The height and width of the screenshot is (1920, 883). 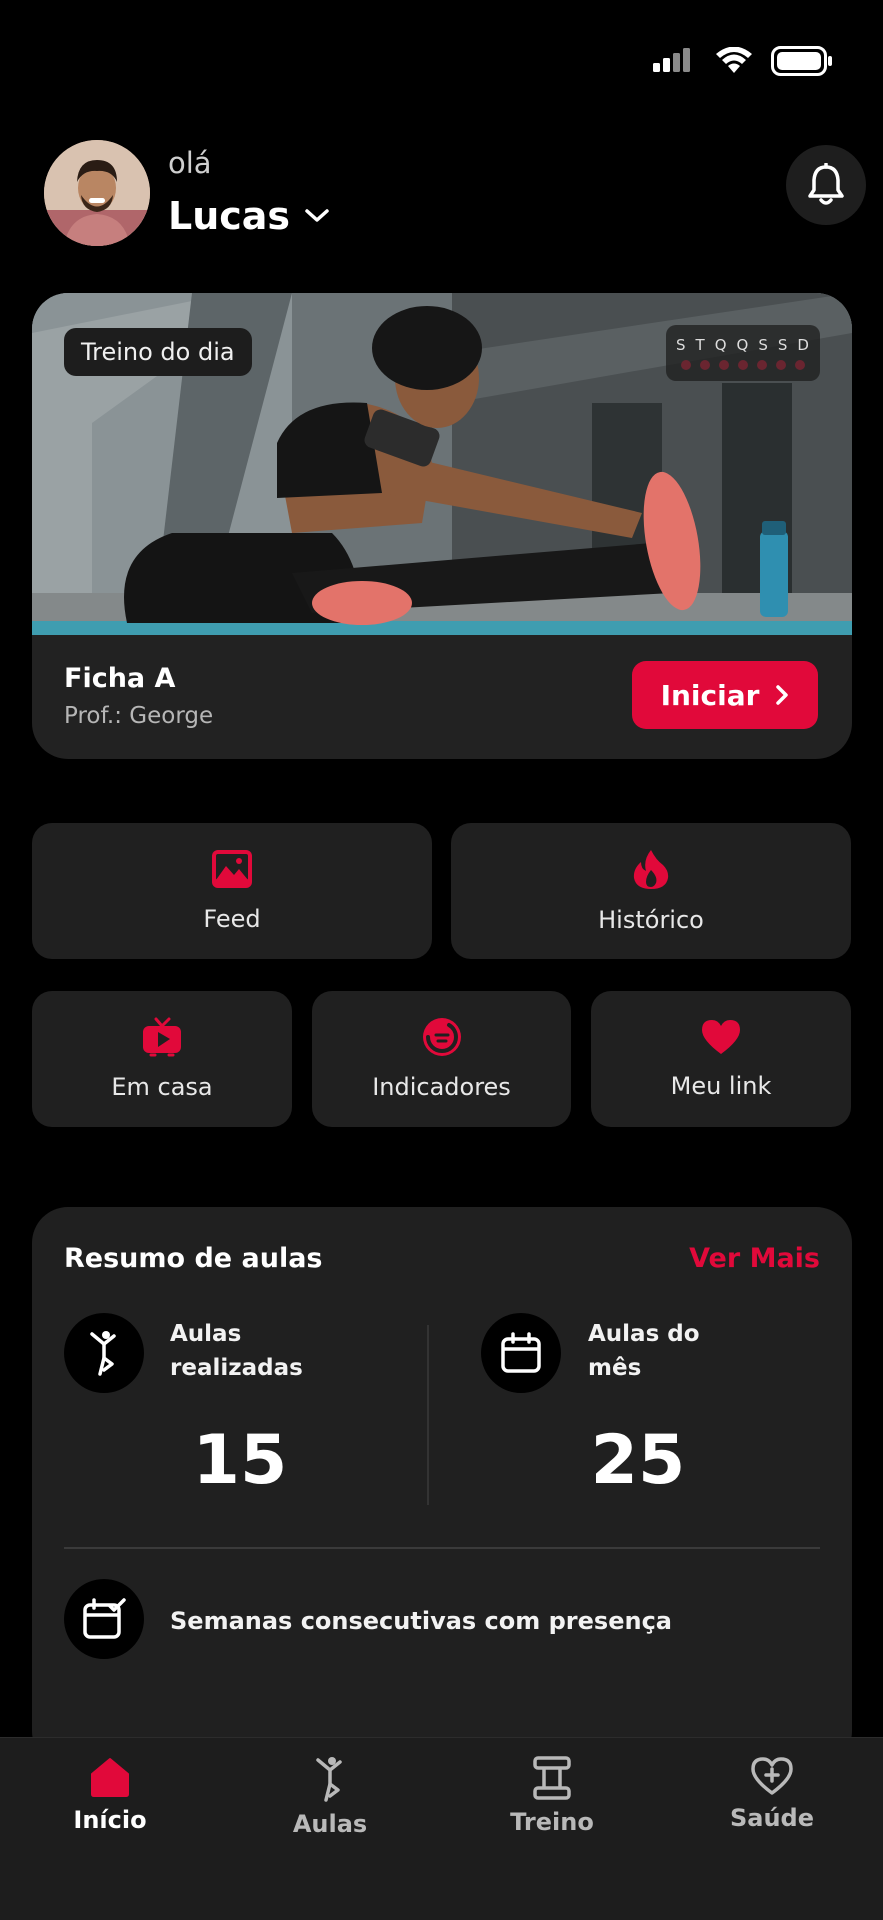 I want to click on chevron-down-icon, so click(x=317, y=215).